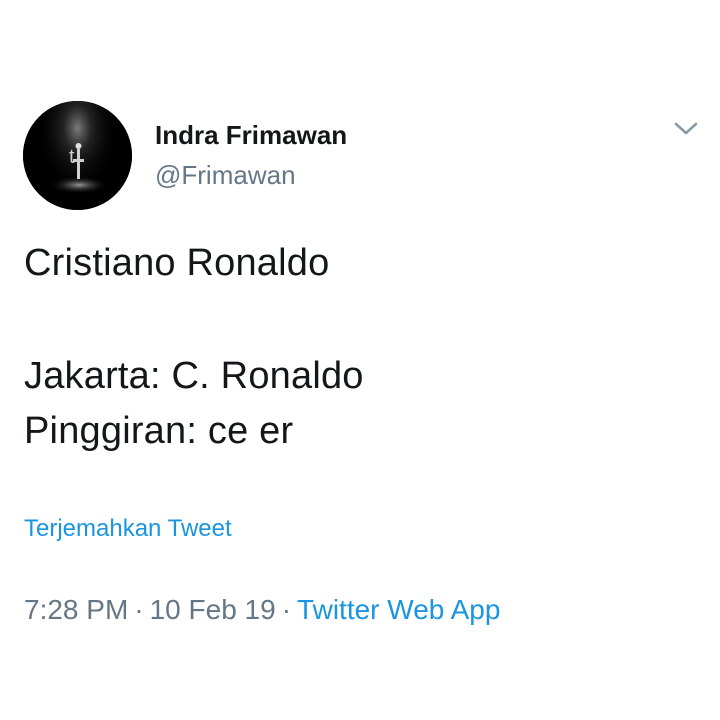  I want to click on tweet-text-line: Cristiano Ronaldo, so click(177, 263).